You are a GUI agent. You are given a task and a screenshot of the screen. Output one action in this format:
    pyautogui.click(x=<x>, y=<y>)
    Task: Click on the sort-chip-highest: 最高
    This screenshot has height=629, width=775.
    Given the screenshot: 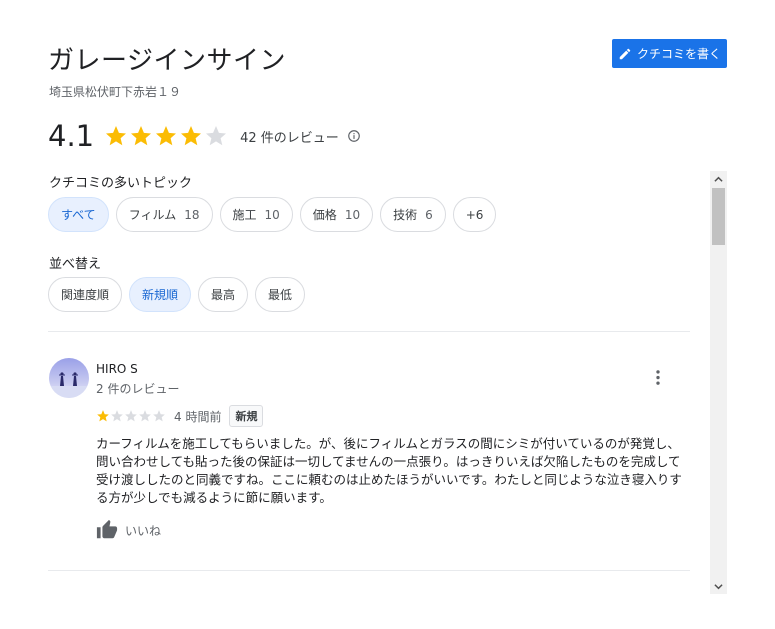 What is the action you would take?
    pyautogui.click(x=223, y=294)
    